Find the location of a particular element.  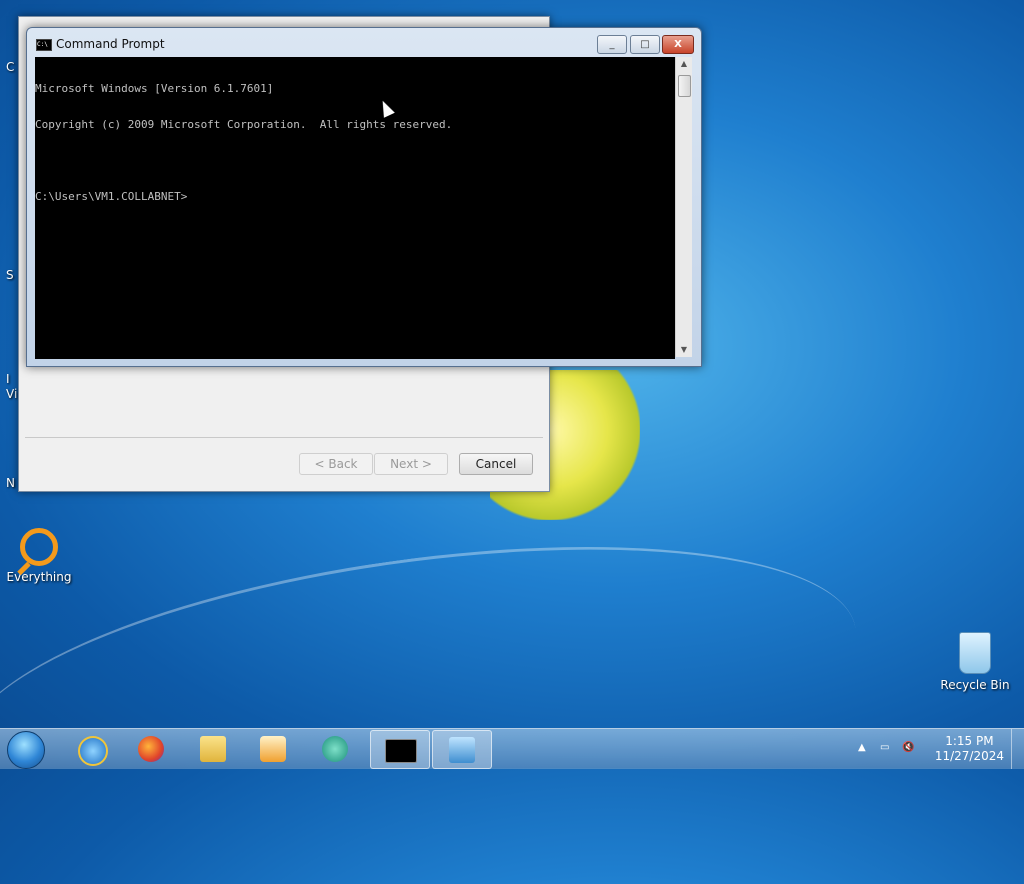

desktop-edge-label: S is located at coordinates (10, 275).